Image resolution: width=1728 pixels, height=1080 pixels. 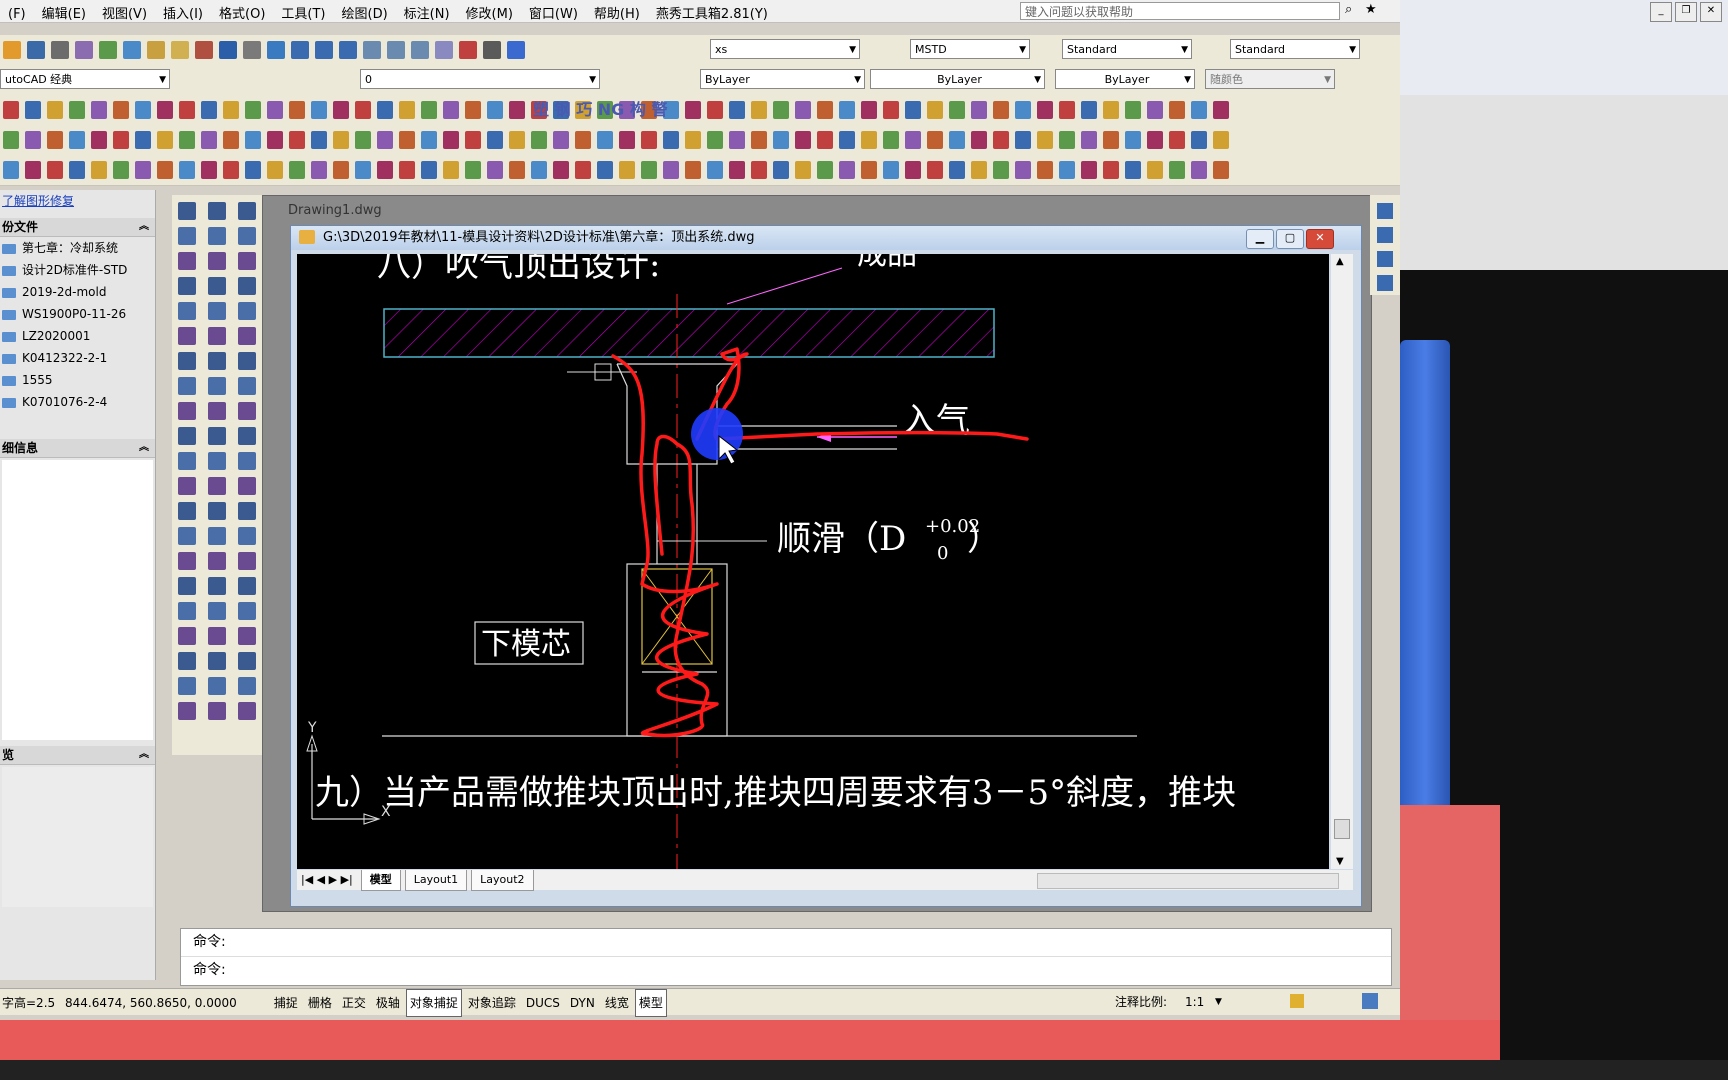 What do you see at coordinates (324, 50) in the screenshot?
I see `zoom-window-icon` at bounding box center [324, 50].